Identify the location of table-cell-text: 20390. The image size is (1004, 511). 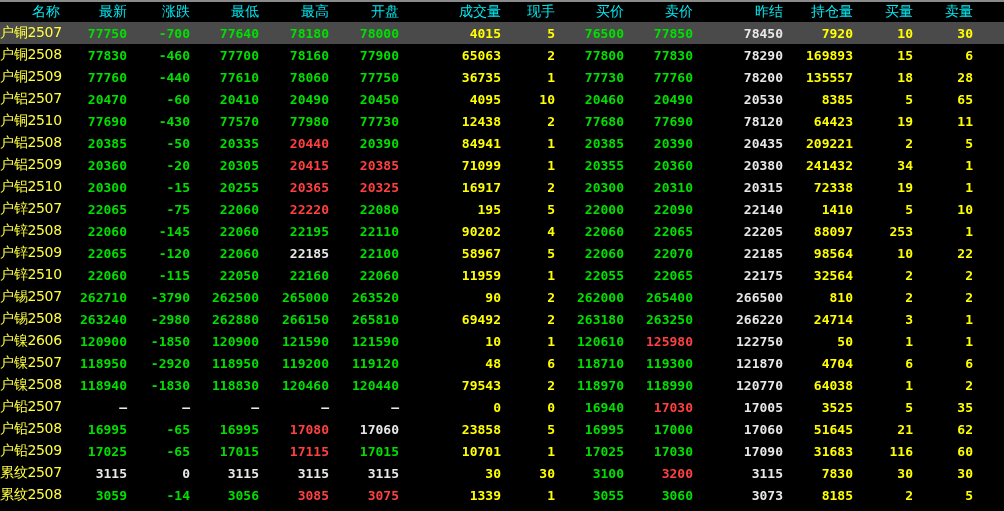
(378, 143).